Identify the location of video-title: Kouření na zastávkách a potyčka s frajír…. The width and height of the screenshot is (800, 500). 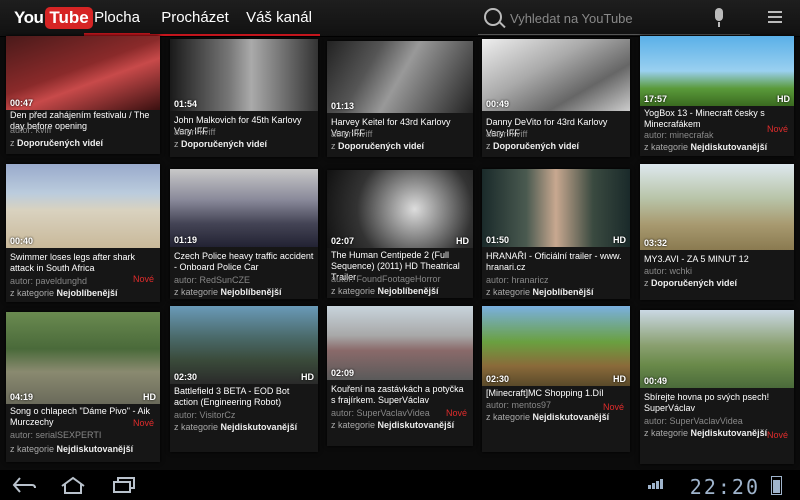
(397, 394).